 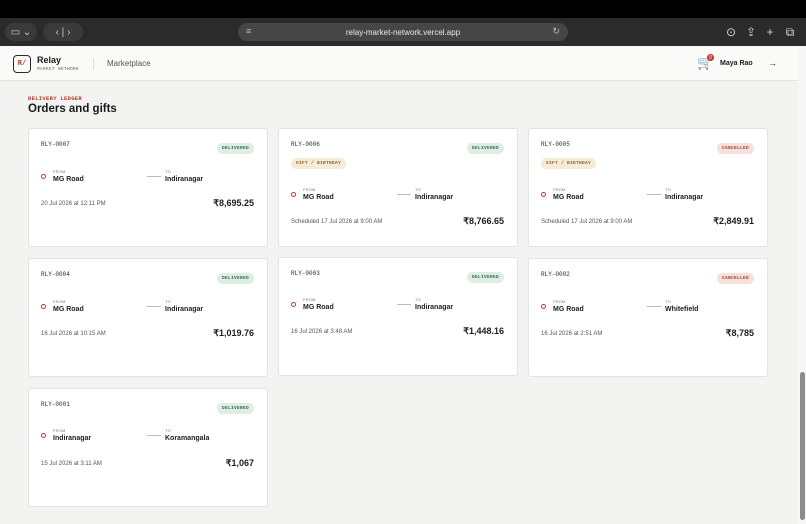 I want to click on page-title: Orders and gifts, so click(x=72, y=109).